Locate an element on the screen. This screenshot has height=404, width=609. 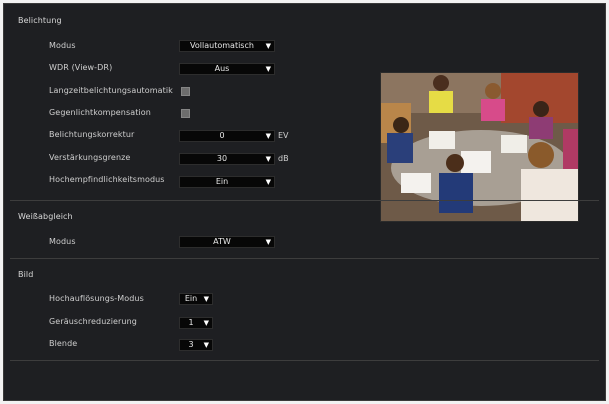
belichtung-modus-select: Vollautomatisch ▼ is located at coordinates (227, 46).